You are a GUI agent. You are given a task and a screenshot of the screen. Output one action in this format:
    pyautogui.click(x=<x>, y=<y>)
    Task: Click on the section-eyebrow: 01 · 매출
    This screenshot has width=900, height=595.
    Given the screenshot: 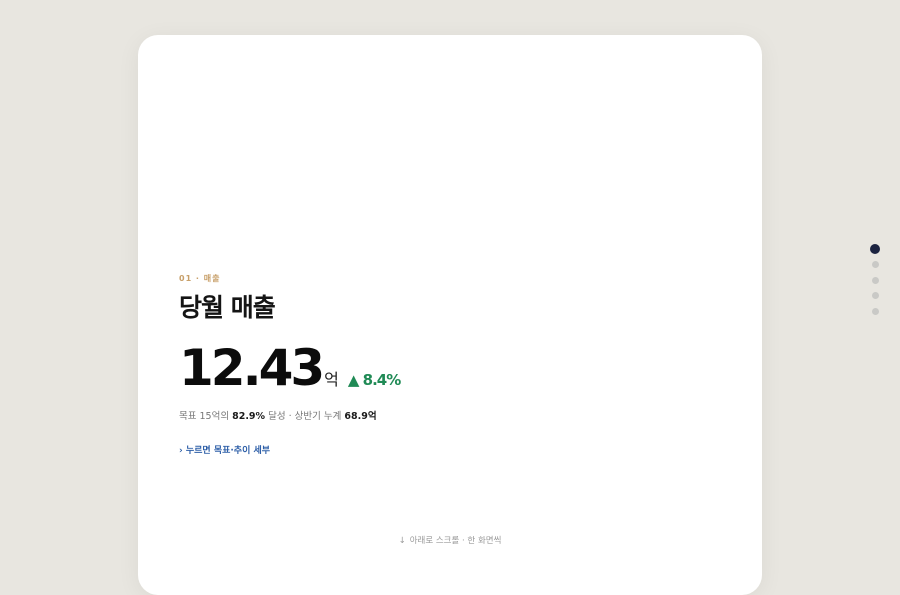 What is the action you would take?
    pyautogui.click(x=200, y=278)
    